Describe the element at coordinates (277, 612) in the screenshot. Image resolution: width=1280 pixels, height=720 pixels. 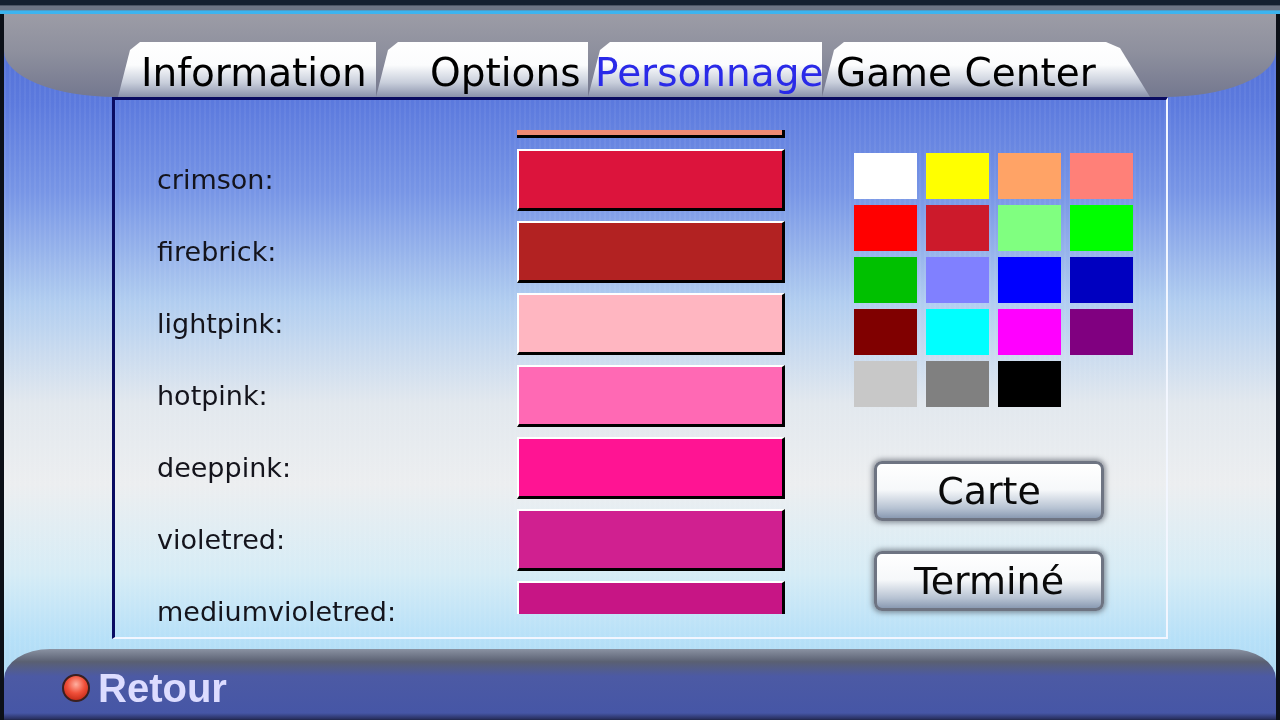
I see `color-label: mediumvioletred:` at that location.